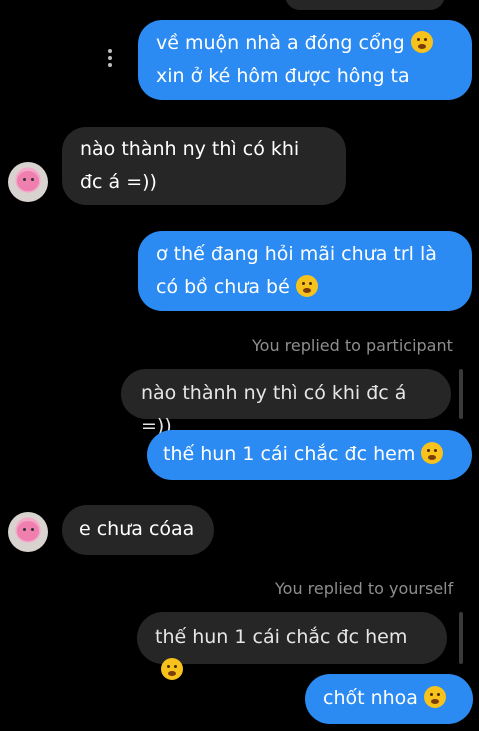  I want to click on message-text-line: thế hun 1 cái chắc đc hem, so click(289, 454).